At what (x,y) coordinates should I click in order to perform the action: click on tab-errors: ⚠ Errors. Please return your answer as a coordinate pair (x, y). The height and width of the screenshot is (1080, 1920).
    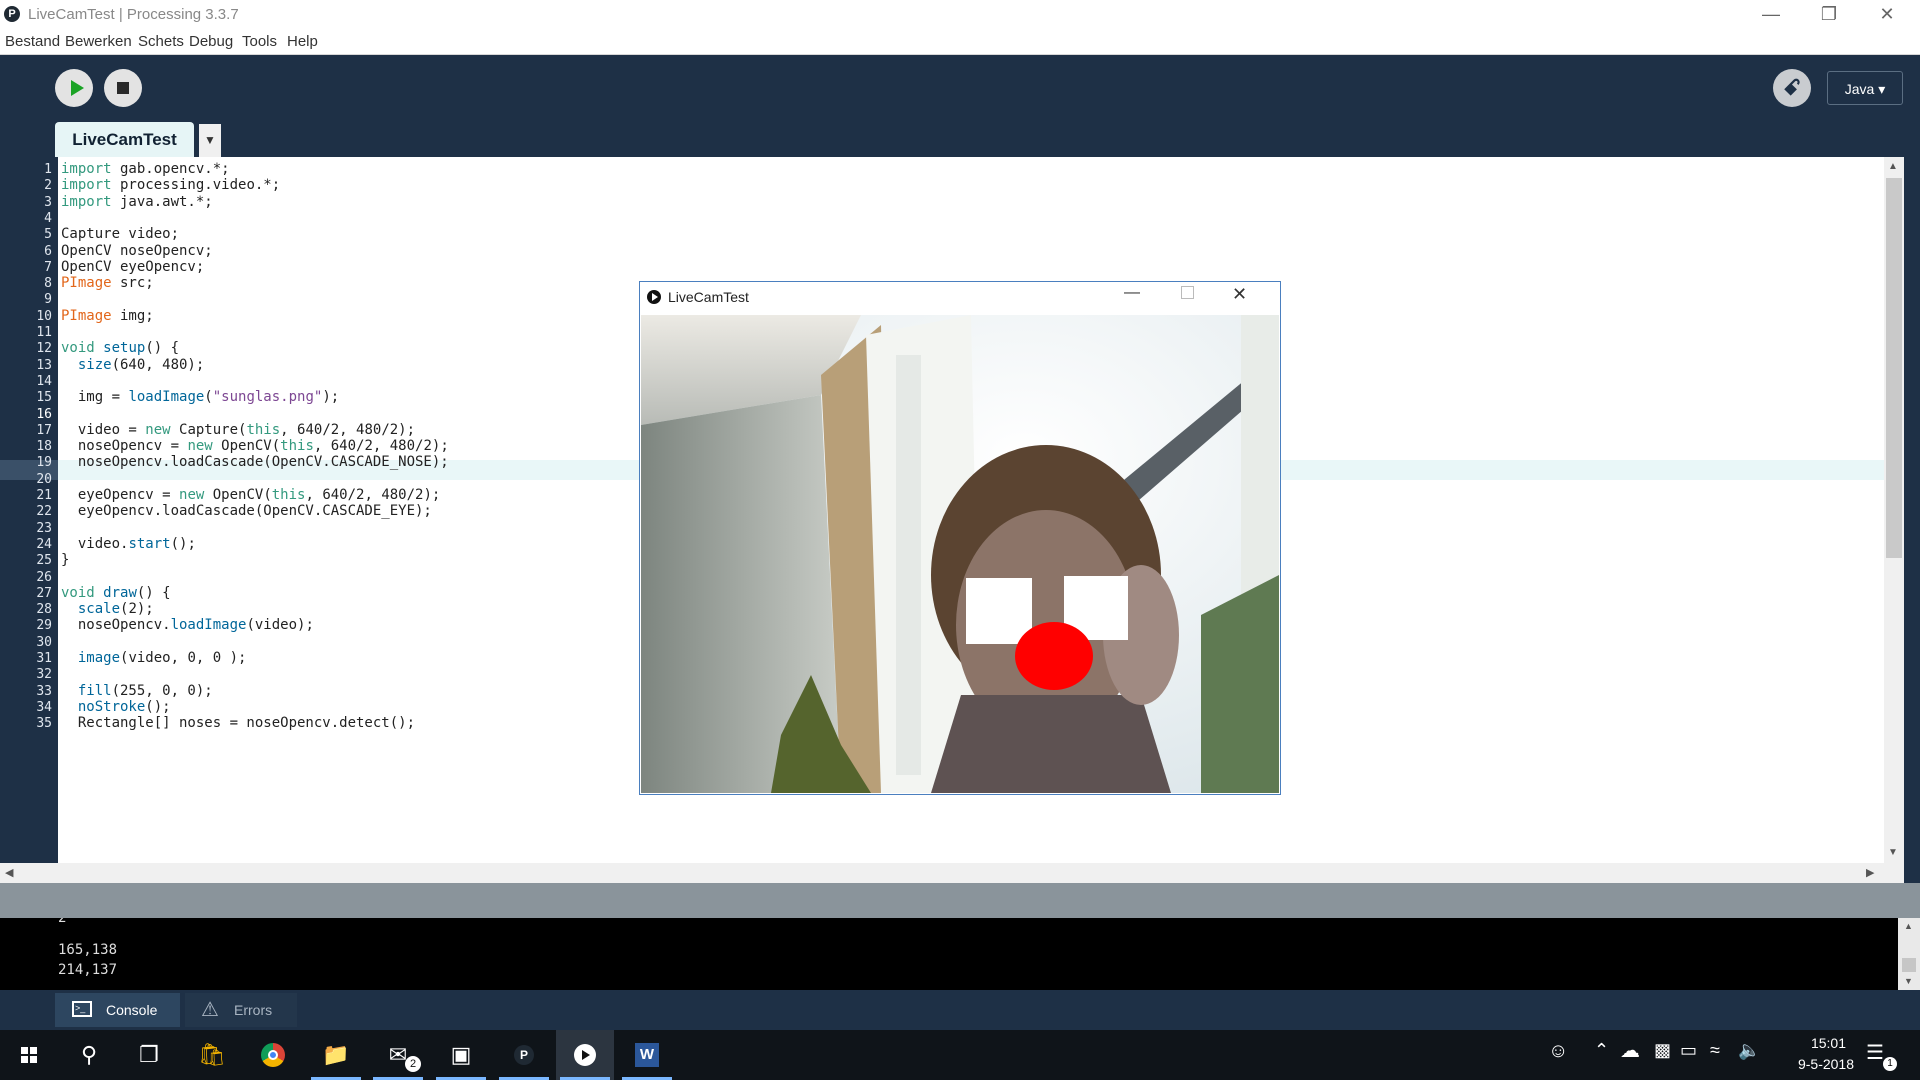
    Looking at the image, I should click on (241, 1010).